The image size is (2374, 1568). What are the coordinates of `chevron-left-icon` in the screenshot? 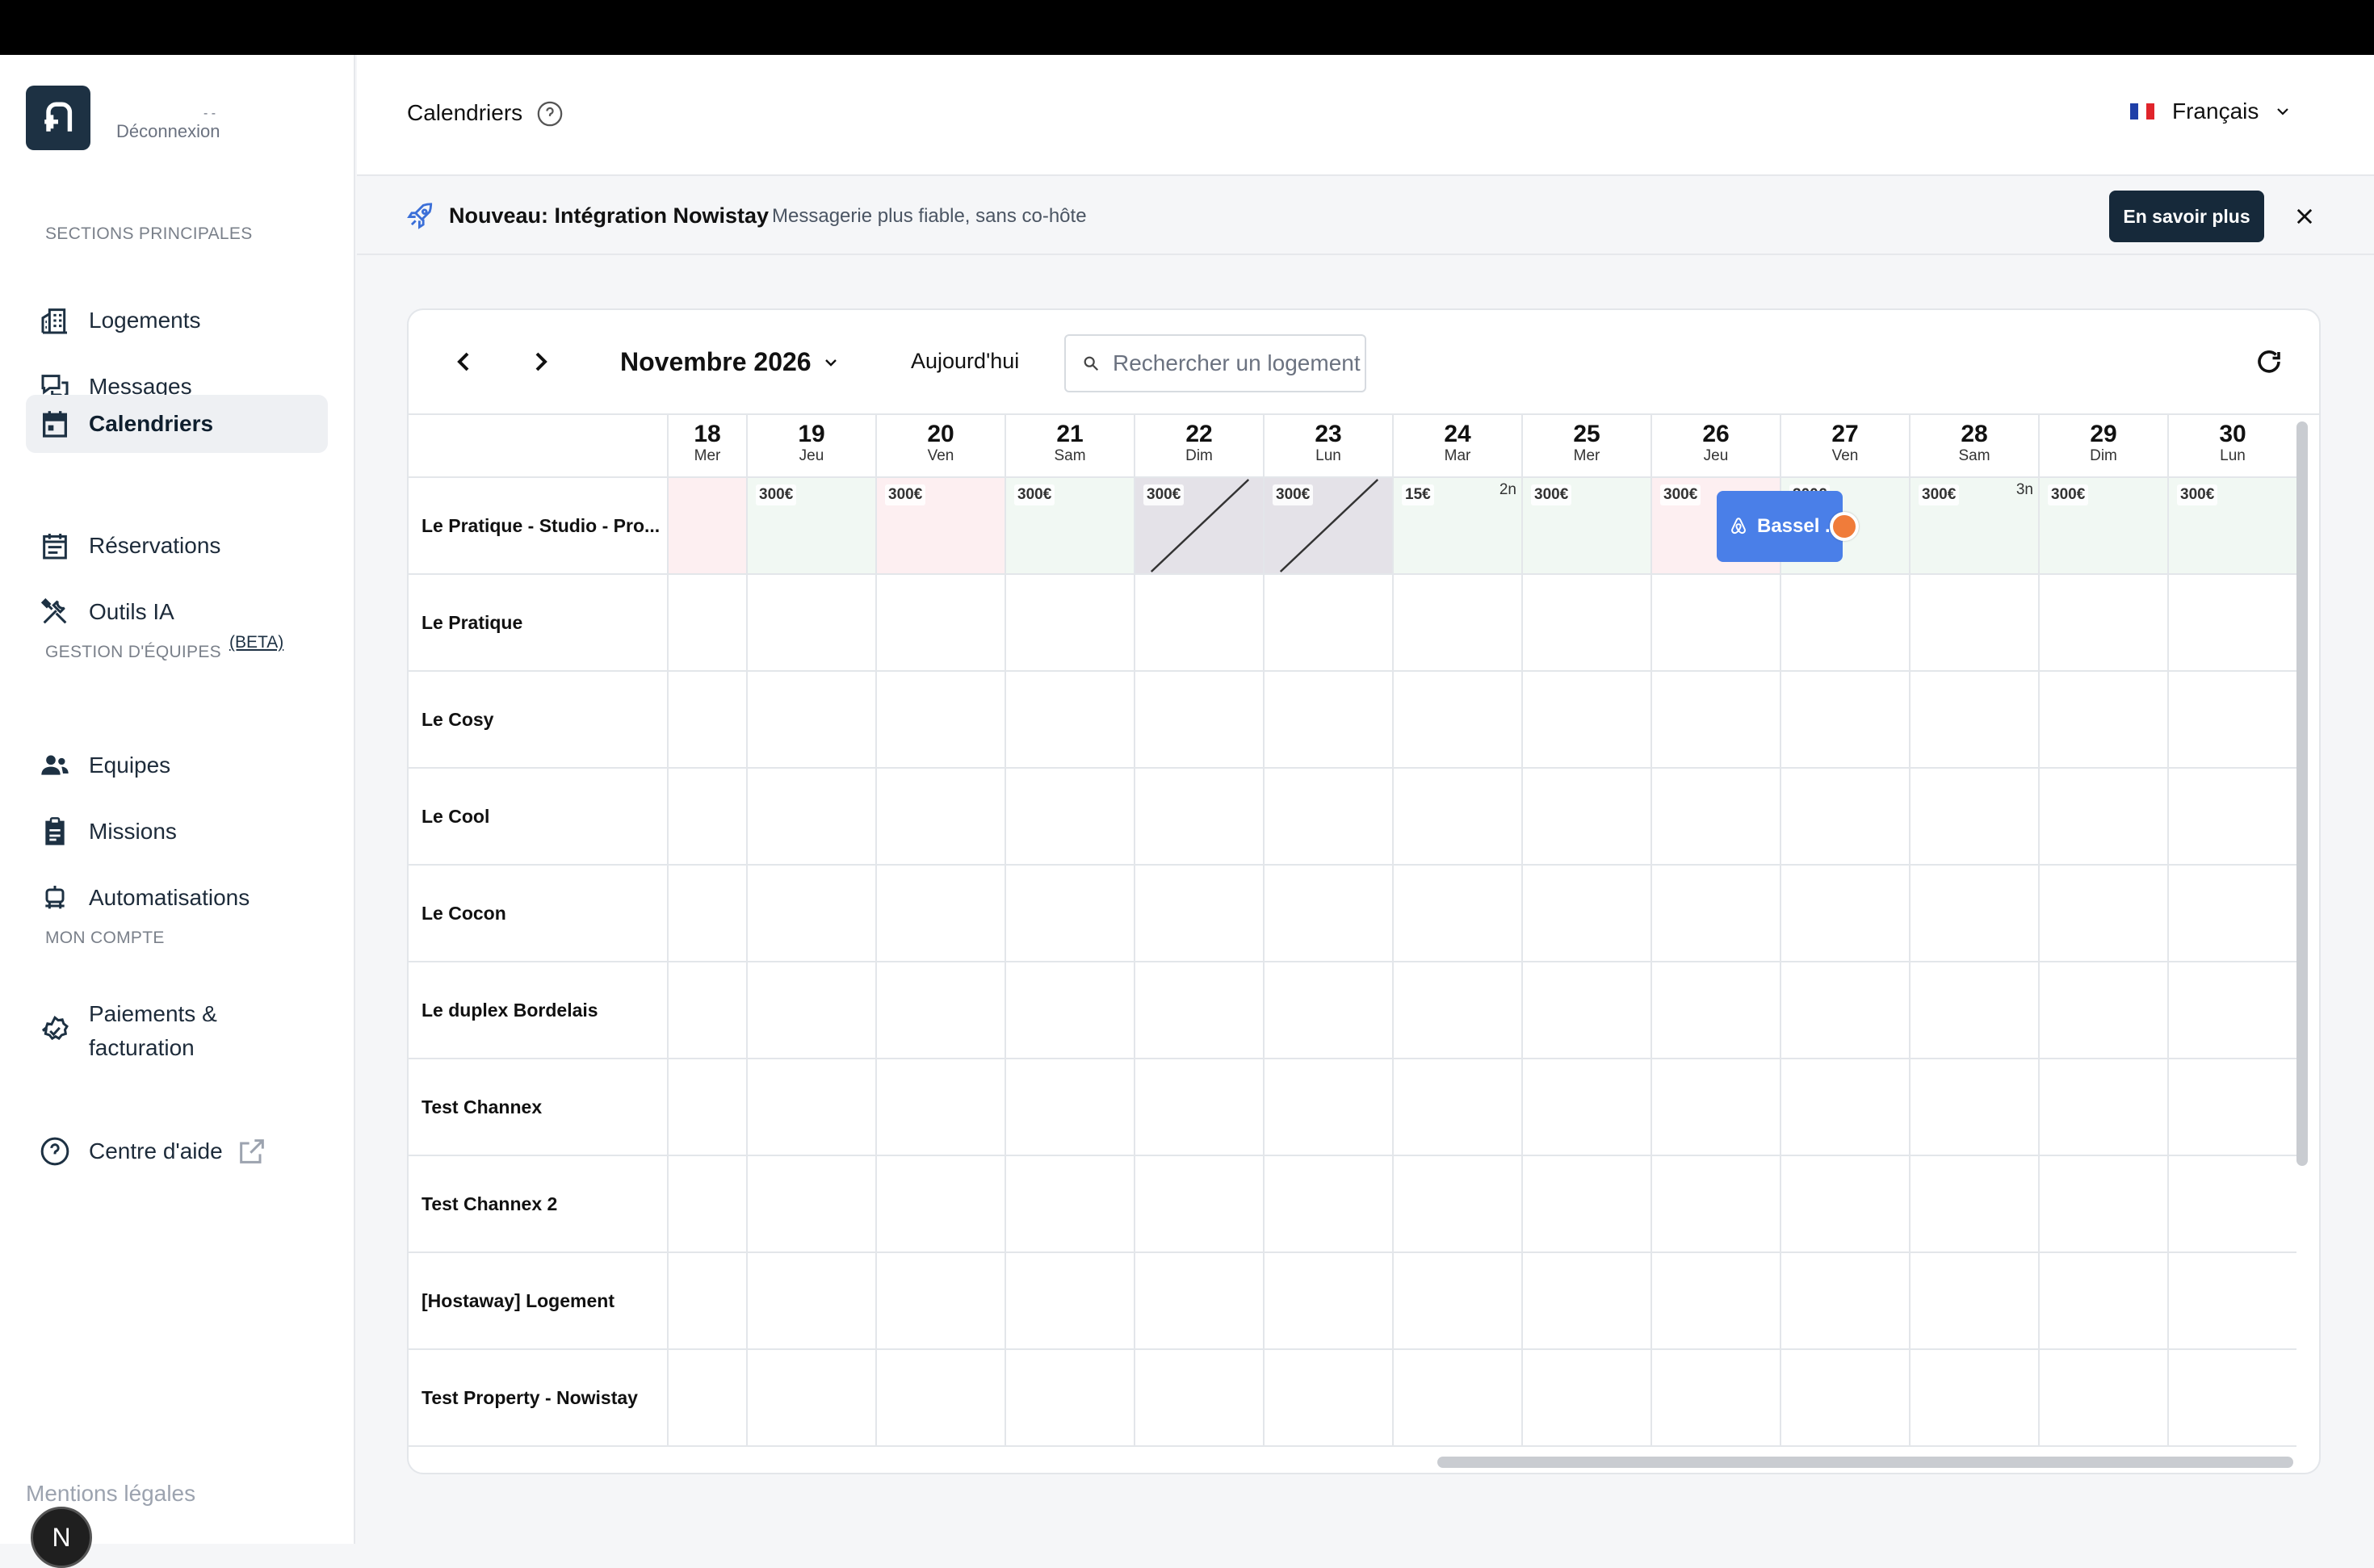 It's located at (463, 362).